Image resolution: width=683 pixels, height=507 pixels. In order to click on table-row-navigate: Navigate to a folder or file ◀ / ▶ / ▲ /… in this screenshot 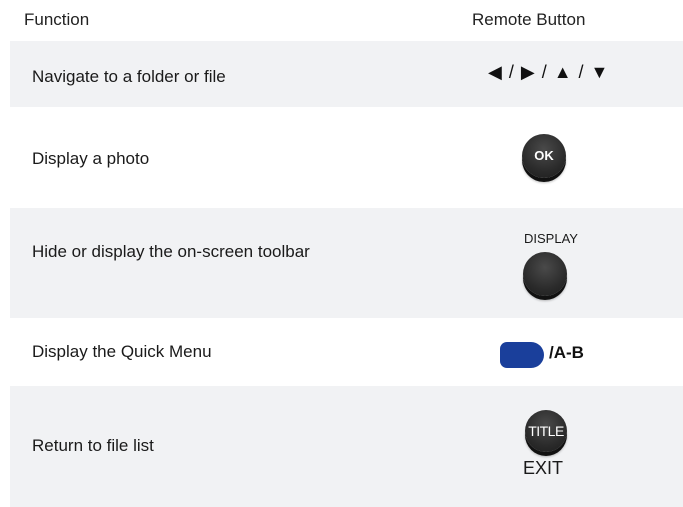, I will do `click(346, 74)`.